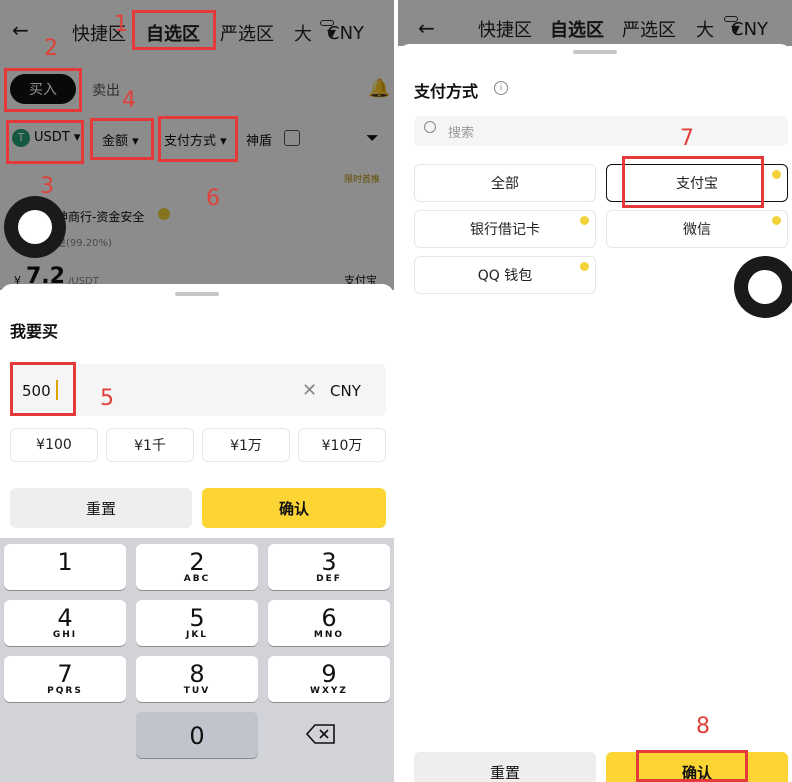 The width and height of the screenshot is (792, 782). I want to click on amount-filter: 金额 ▾, so click(120, 139).